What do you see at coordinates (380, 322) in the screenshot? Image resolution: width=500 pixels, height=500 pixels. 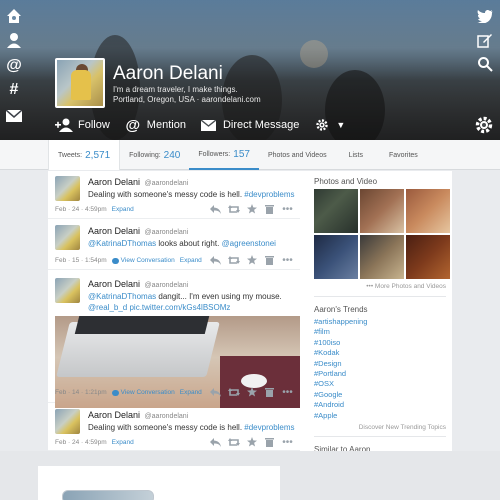 I see `trend-item: #artishappening` at bounding box center [380, 322].